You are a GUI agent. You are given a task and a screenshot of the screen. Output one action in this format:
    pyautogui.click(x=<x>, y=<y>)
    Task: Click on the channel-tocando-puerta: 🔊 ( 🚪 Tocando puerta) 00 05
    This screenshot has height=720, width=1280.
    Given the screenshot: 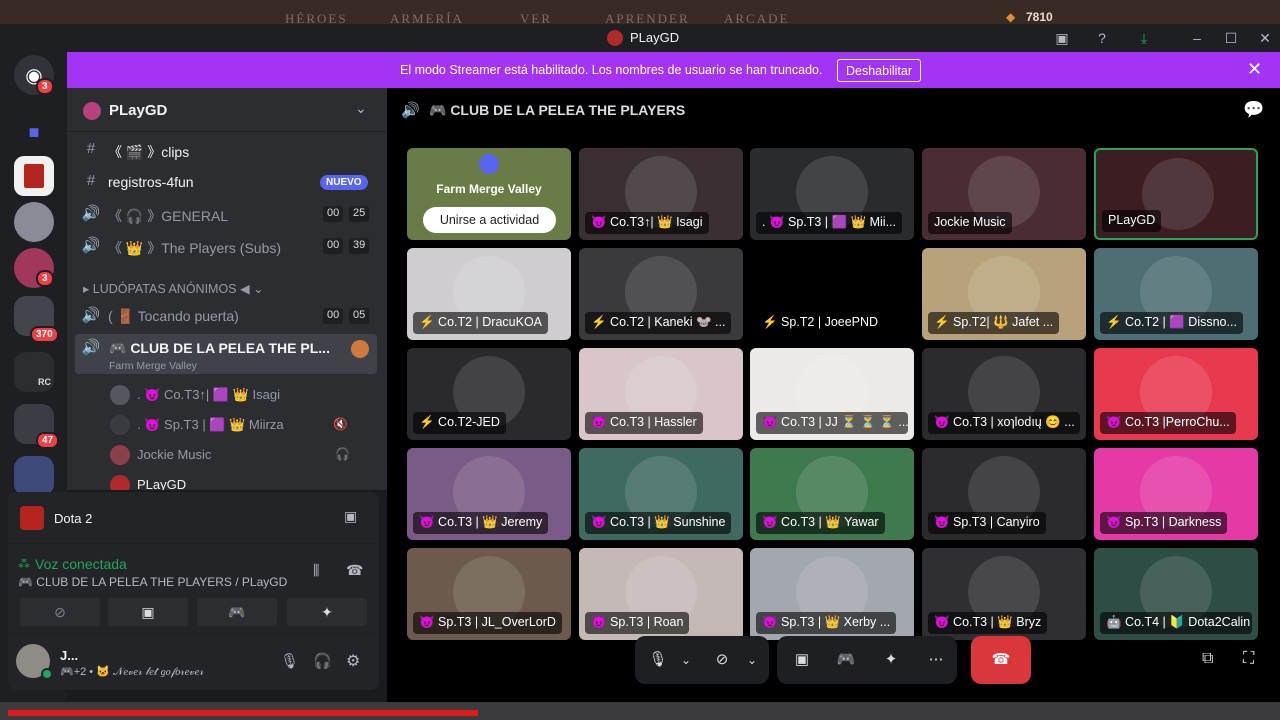 What is the action you would take?
    pyautogui.click(x=229, y=316)
    